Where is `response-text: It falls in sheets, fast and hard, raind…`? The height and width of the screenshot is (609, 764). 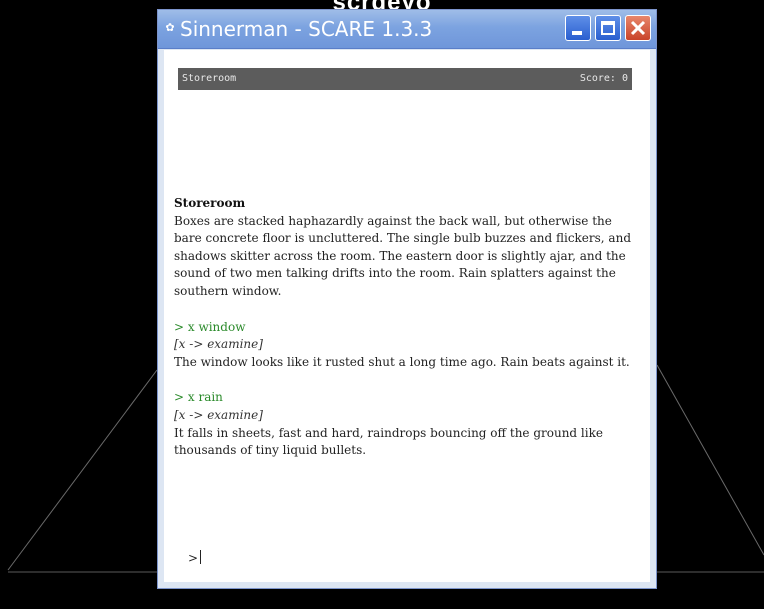
response-text: It falls in sheets, fast and hard, raind… is located at coordinates (388, 441).